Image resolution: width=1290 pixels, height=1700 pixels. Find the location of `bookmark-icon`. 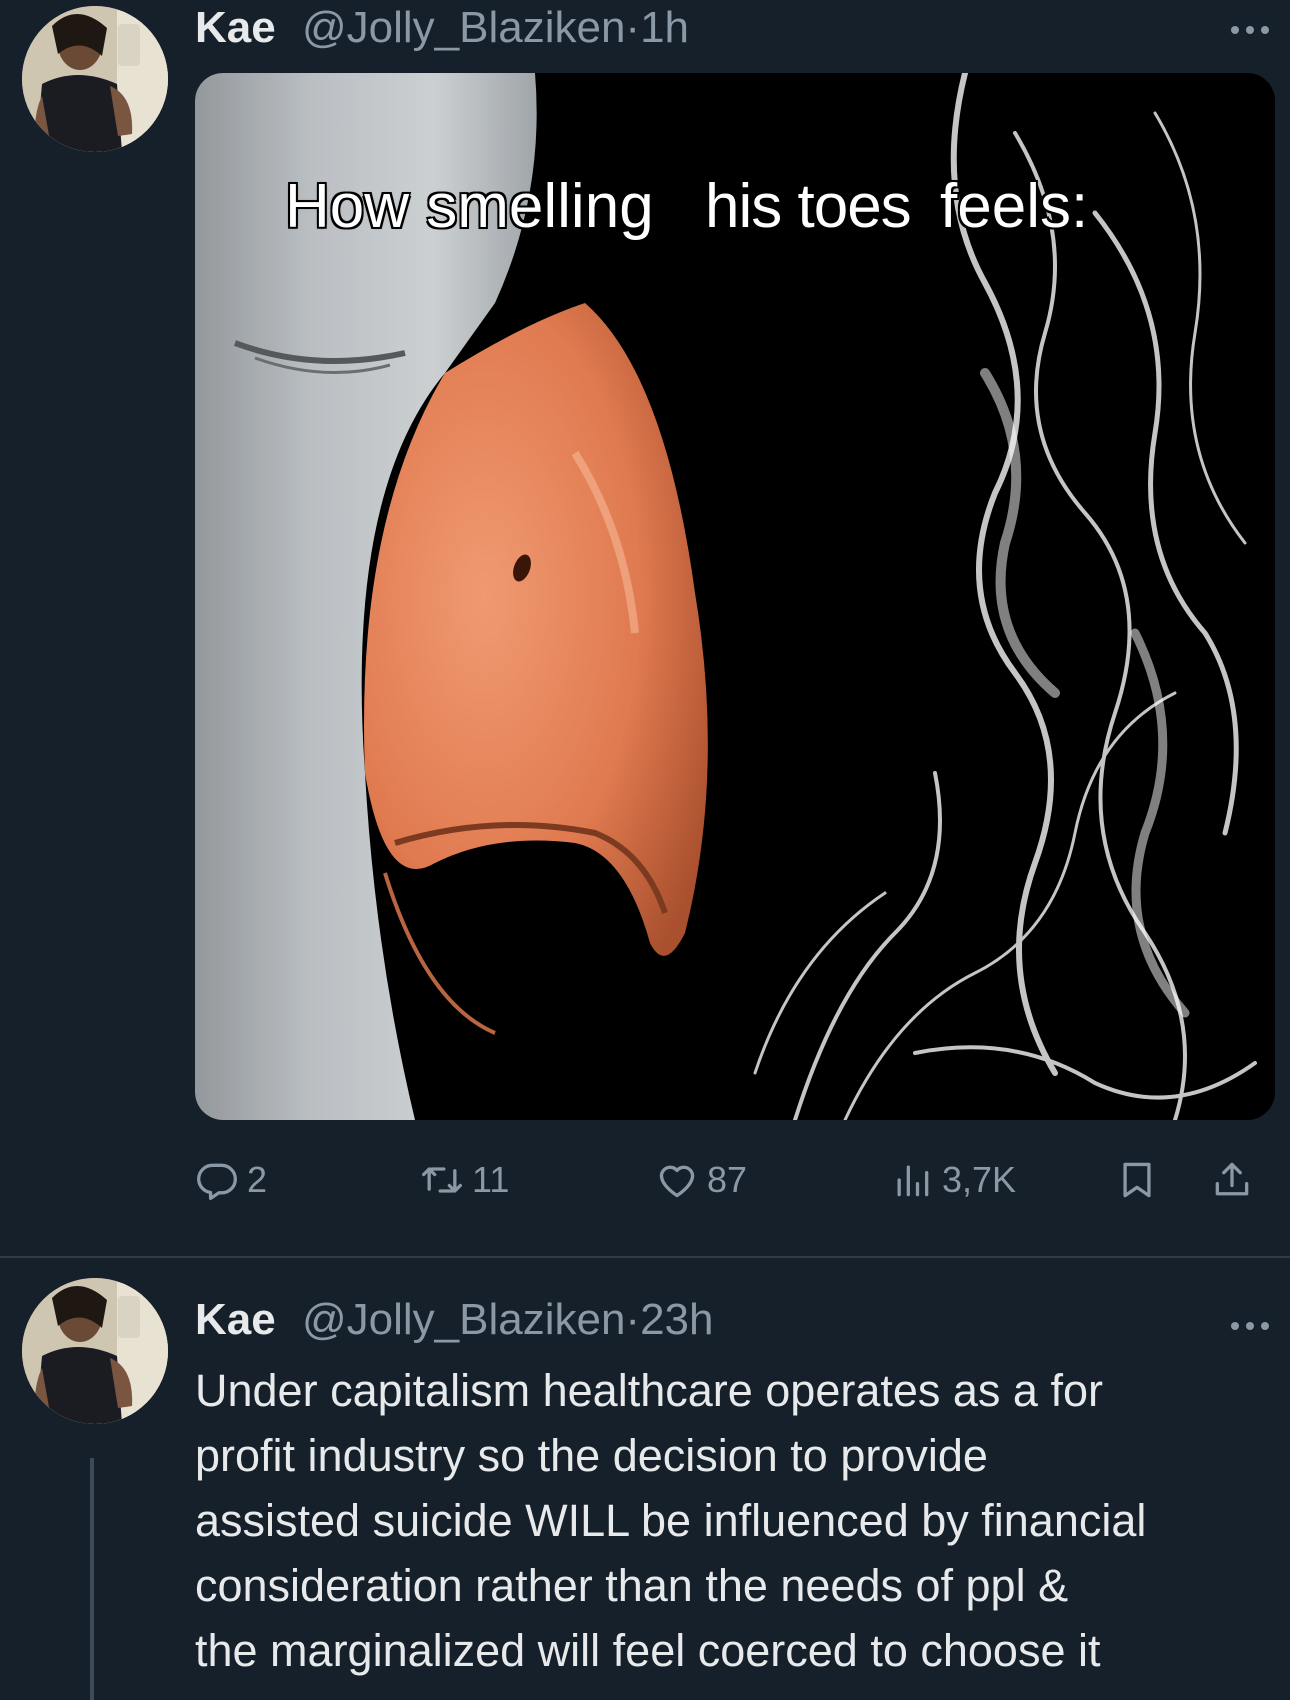

bookmark-icon is located at coordinates (1137, 1180).